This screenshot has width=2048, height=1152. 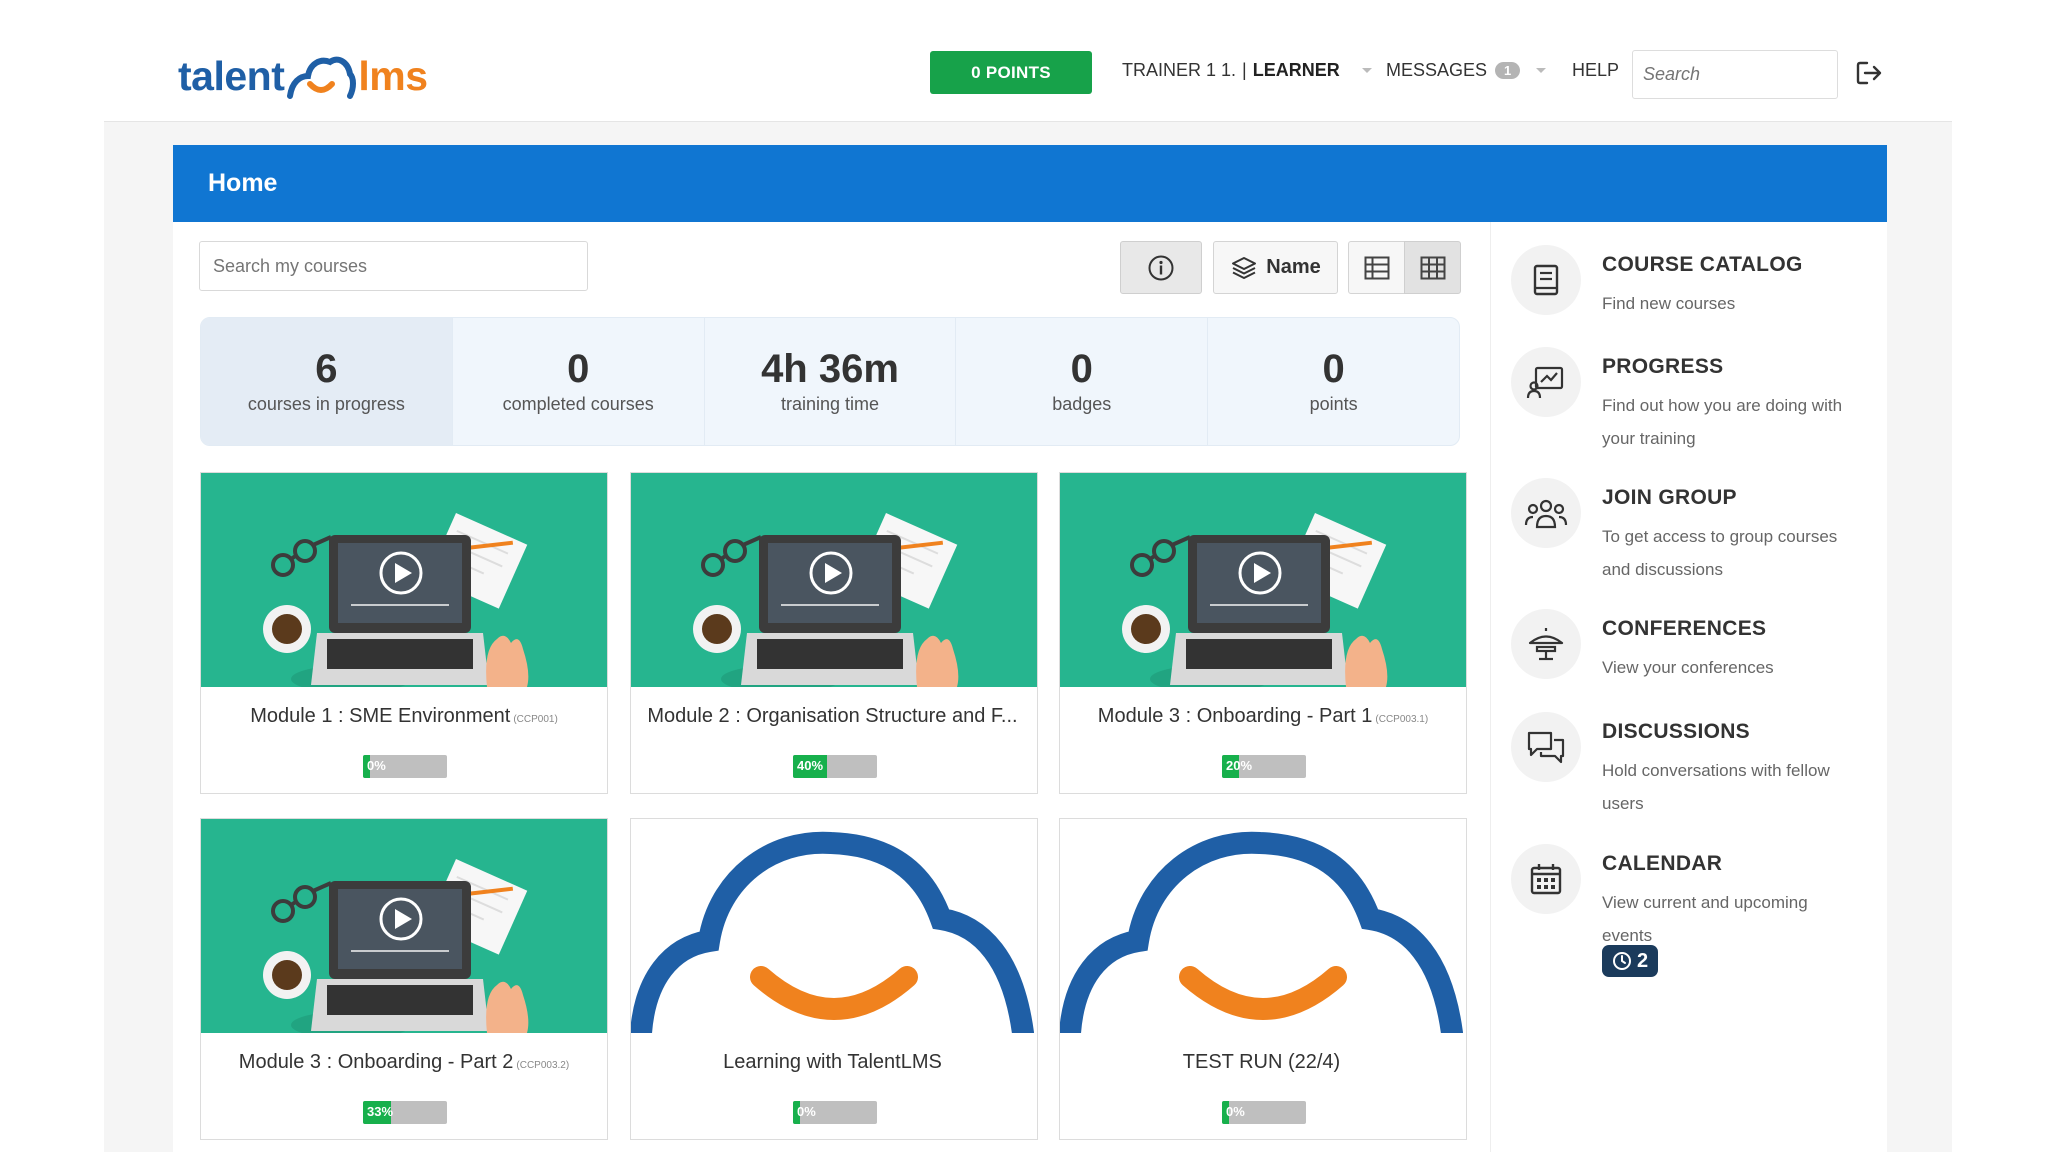 I want to click on page-title: Home, so click(x=243, y=183).